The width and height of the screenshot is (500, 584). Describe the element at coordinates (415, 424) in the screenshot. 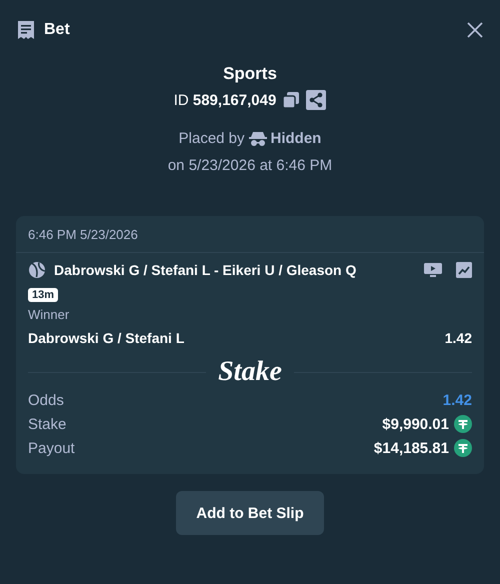

I see `stat-value: $9,990.01` at that location.